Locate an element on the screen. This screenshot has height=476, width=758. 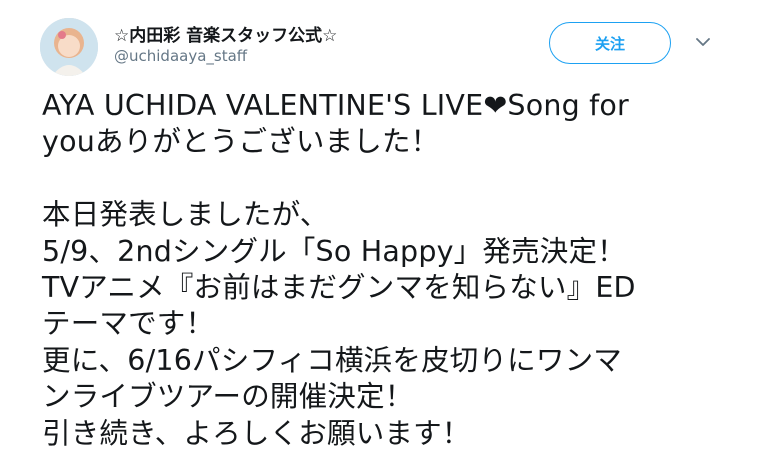
tweet-text-line: ンライブツアーの開催決定！ is located at coordinates (228, 397).